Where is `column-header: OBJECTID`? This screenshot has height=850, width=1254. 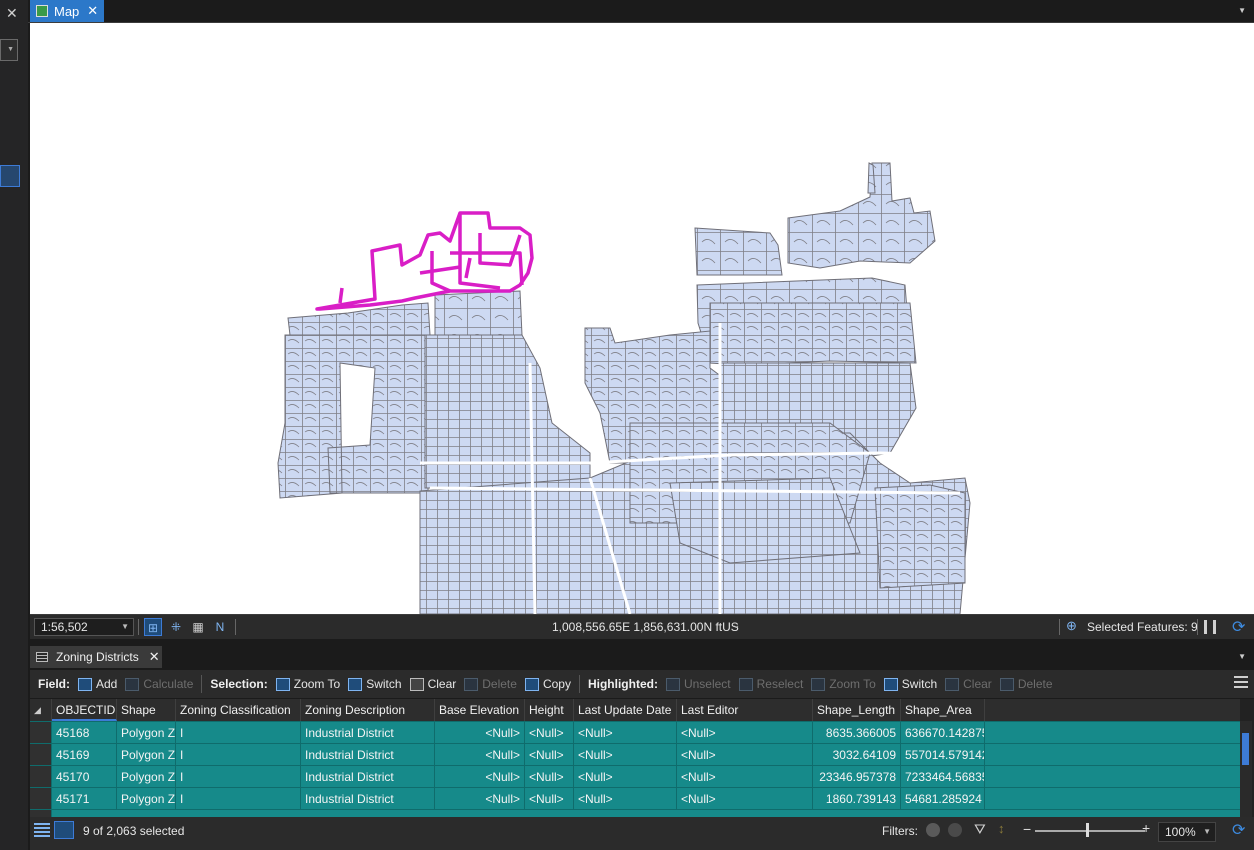
column-header: OBJECTID is located at coordinates (84, 710).